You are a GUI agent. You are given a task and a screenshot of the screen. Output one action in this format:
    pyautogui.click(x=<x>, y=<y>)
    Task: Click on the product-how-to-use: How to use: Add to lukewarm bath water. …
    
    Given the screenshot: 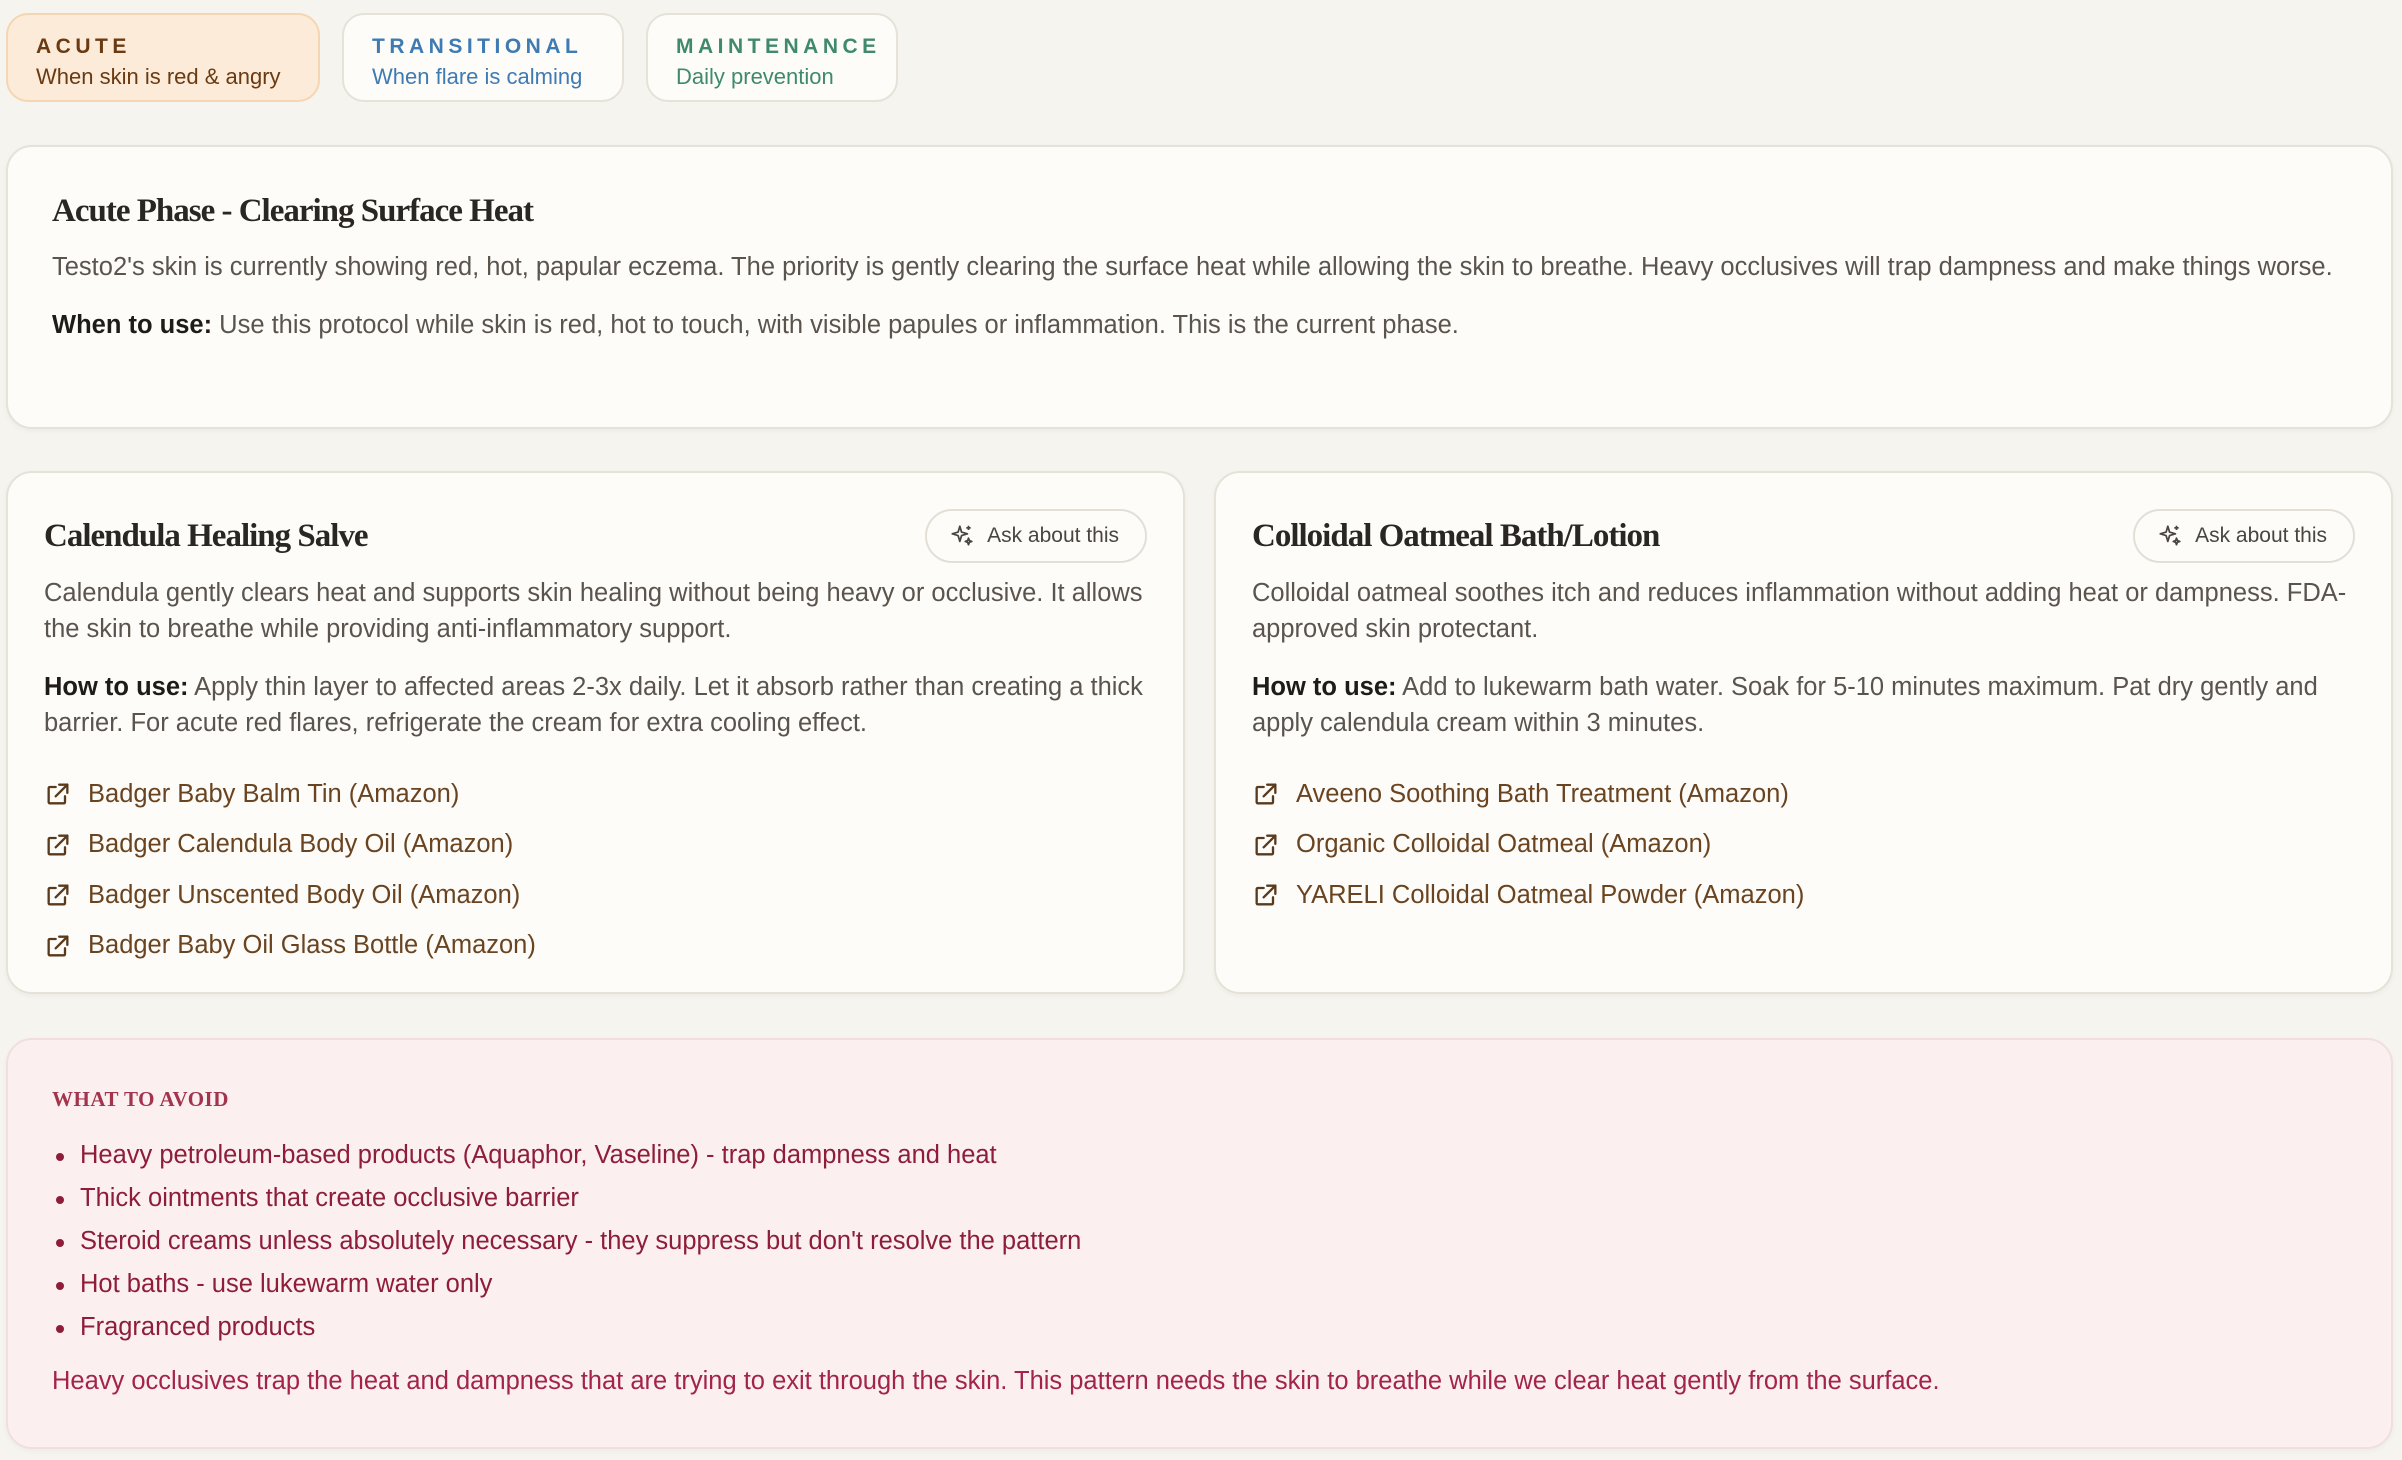 What is the action you would take?
    pyautogui.click(x=1803, y=705)
    